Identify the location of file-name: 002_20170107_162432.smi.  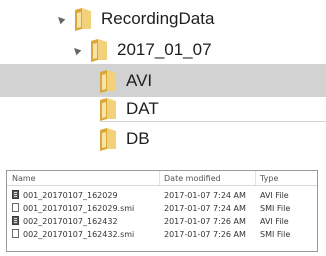
(79, 234).